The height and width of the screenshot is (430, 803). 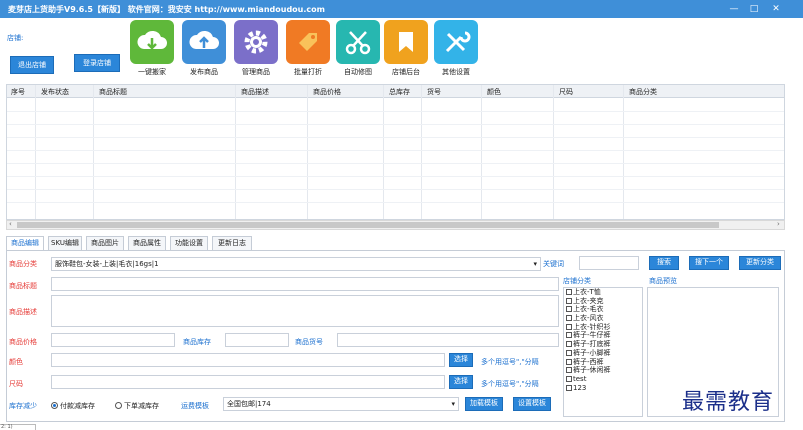 What do you see at coordinates (73, 406) in the screenshot?
I see `radio-pay-reduce: 付款减库存` at bounding box center [73, 406].